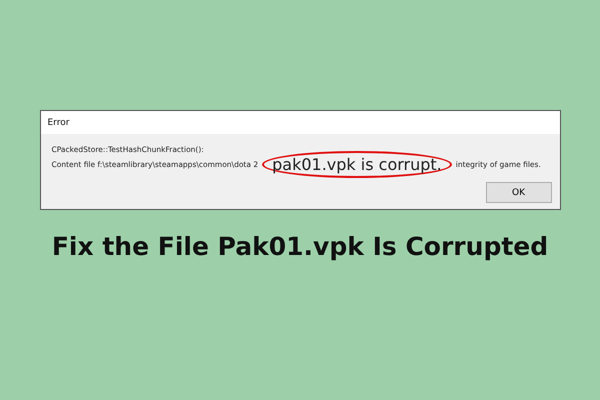 The height and width of the screenshot is (400, 600). I want to click on dialog-title: Error, so click(59, 123).